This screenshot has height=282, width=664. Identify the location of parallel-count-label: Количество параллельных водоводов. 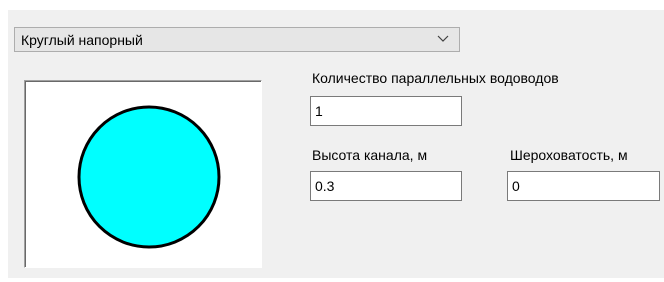
(435, 78).